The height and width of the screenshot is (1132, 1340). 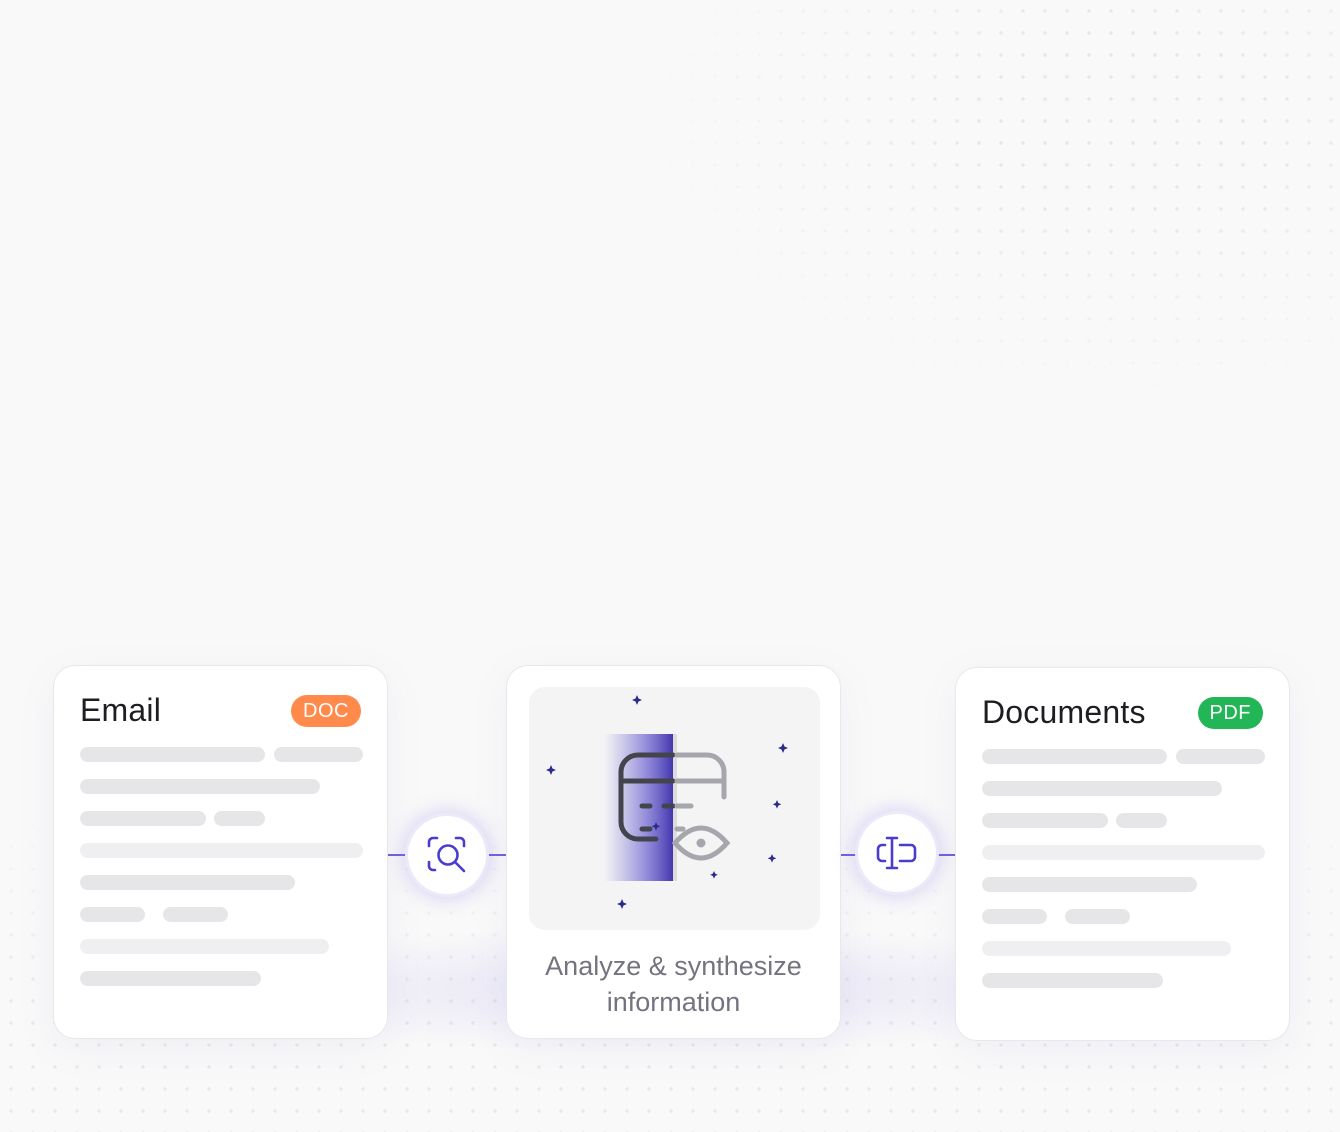 I want to click on connector-line-right-a, so click(x=850, y=855).